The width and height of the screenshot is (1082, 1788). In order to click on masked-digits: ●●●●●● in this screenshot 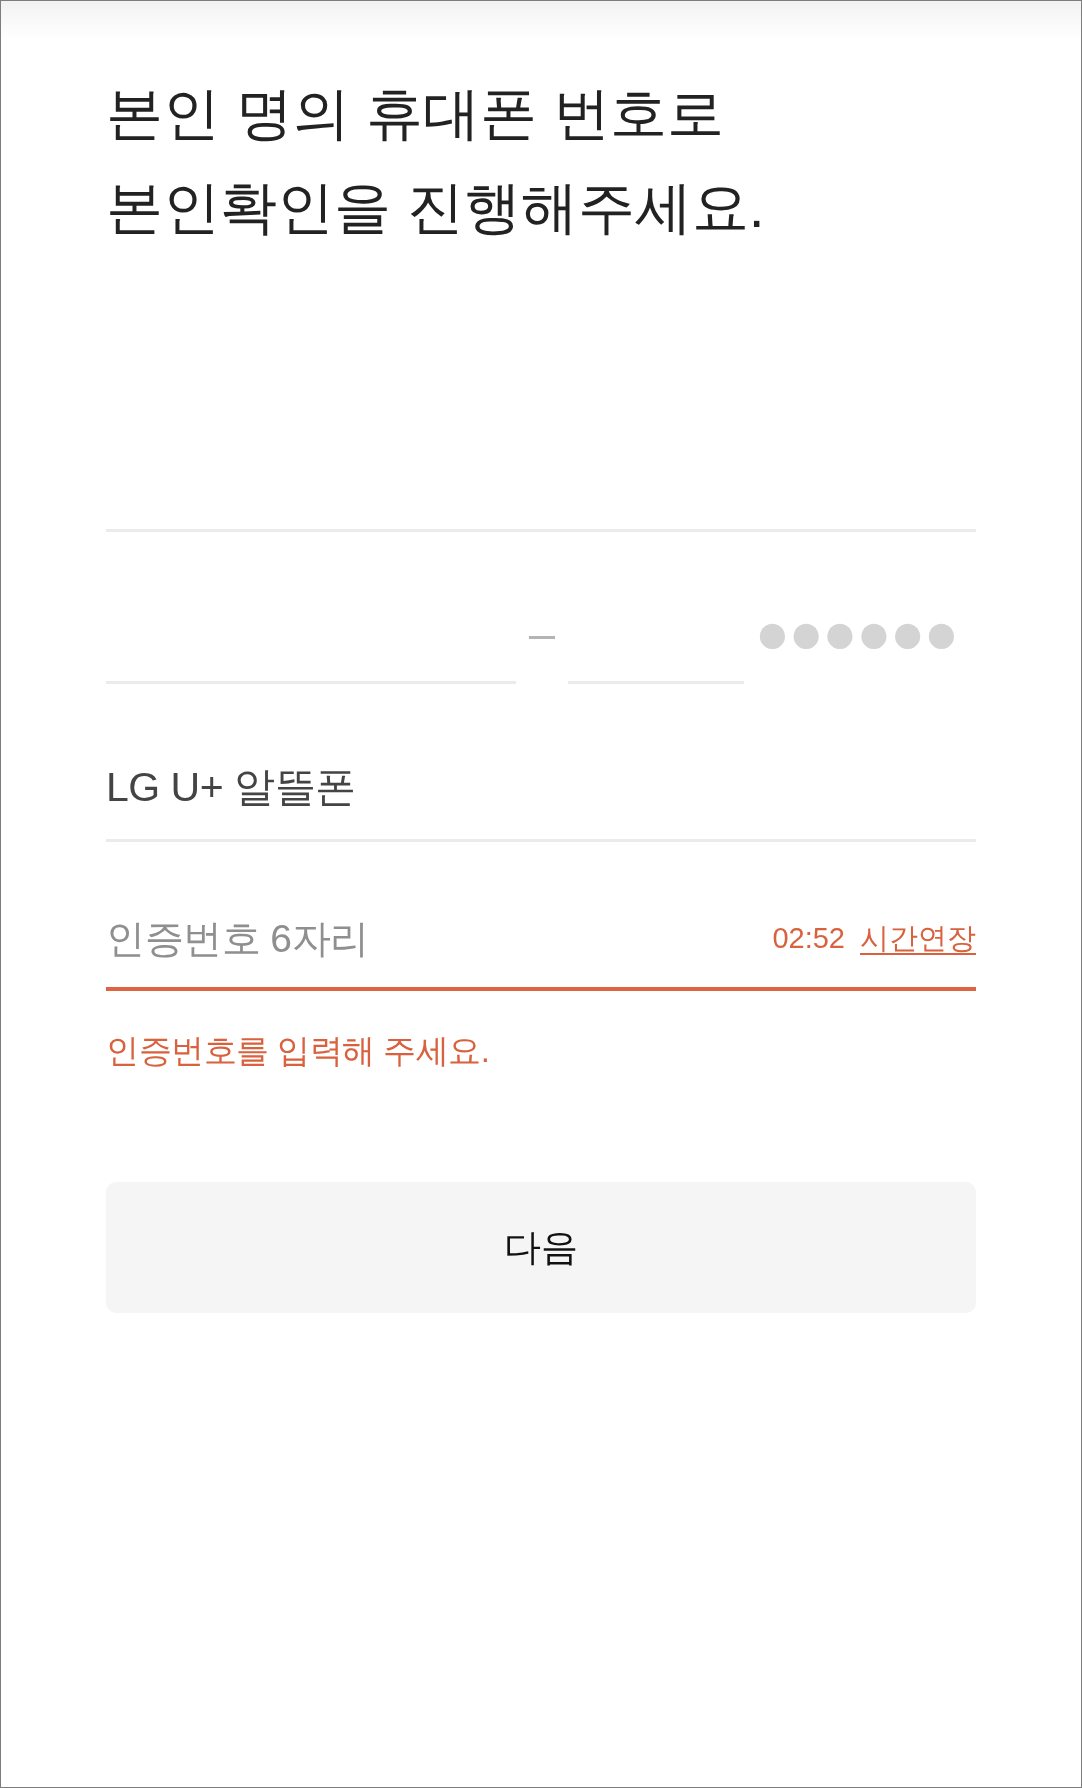, I will do `click(859, 634)`.